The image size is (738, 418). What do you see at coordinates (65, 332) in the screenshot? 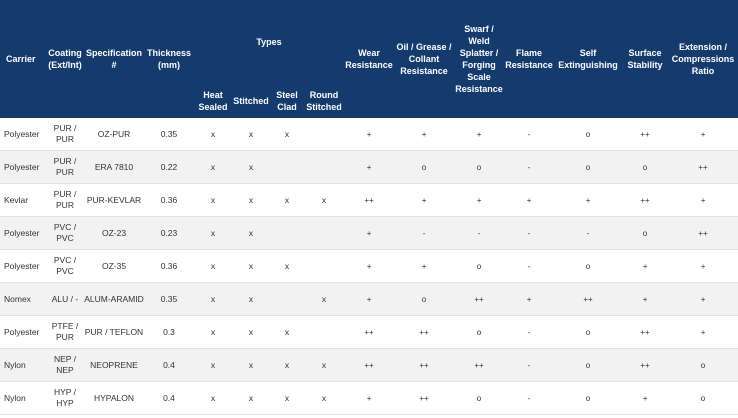
I see `cell-coating: PTFE / PUR` at bounding box center [65, 332].